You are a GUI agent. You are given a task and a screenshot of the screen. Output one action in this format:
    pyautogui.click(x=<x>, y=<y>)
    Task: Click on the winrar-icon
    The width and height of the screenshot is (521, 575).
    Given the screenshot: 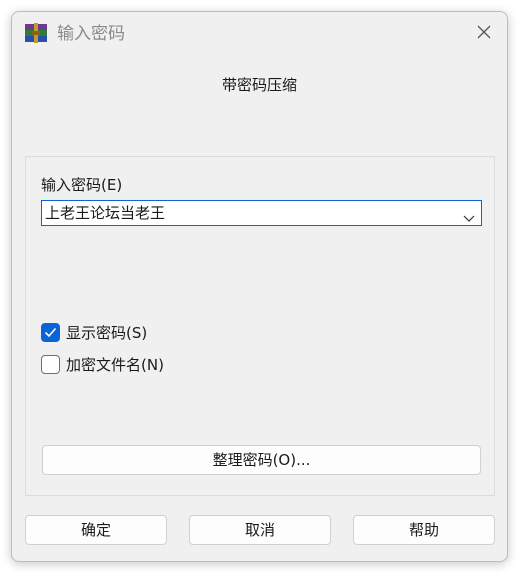 What is the action you would take?
    pyautogui.click(x=36, y=33)
    